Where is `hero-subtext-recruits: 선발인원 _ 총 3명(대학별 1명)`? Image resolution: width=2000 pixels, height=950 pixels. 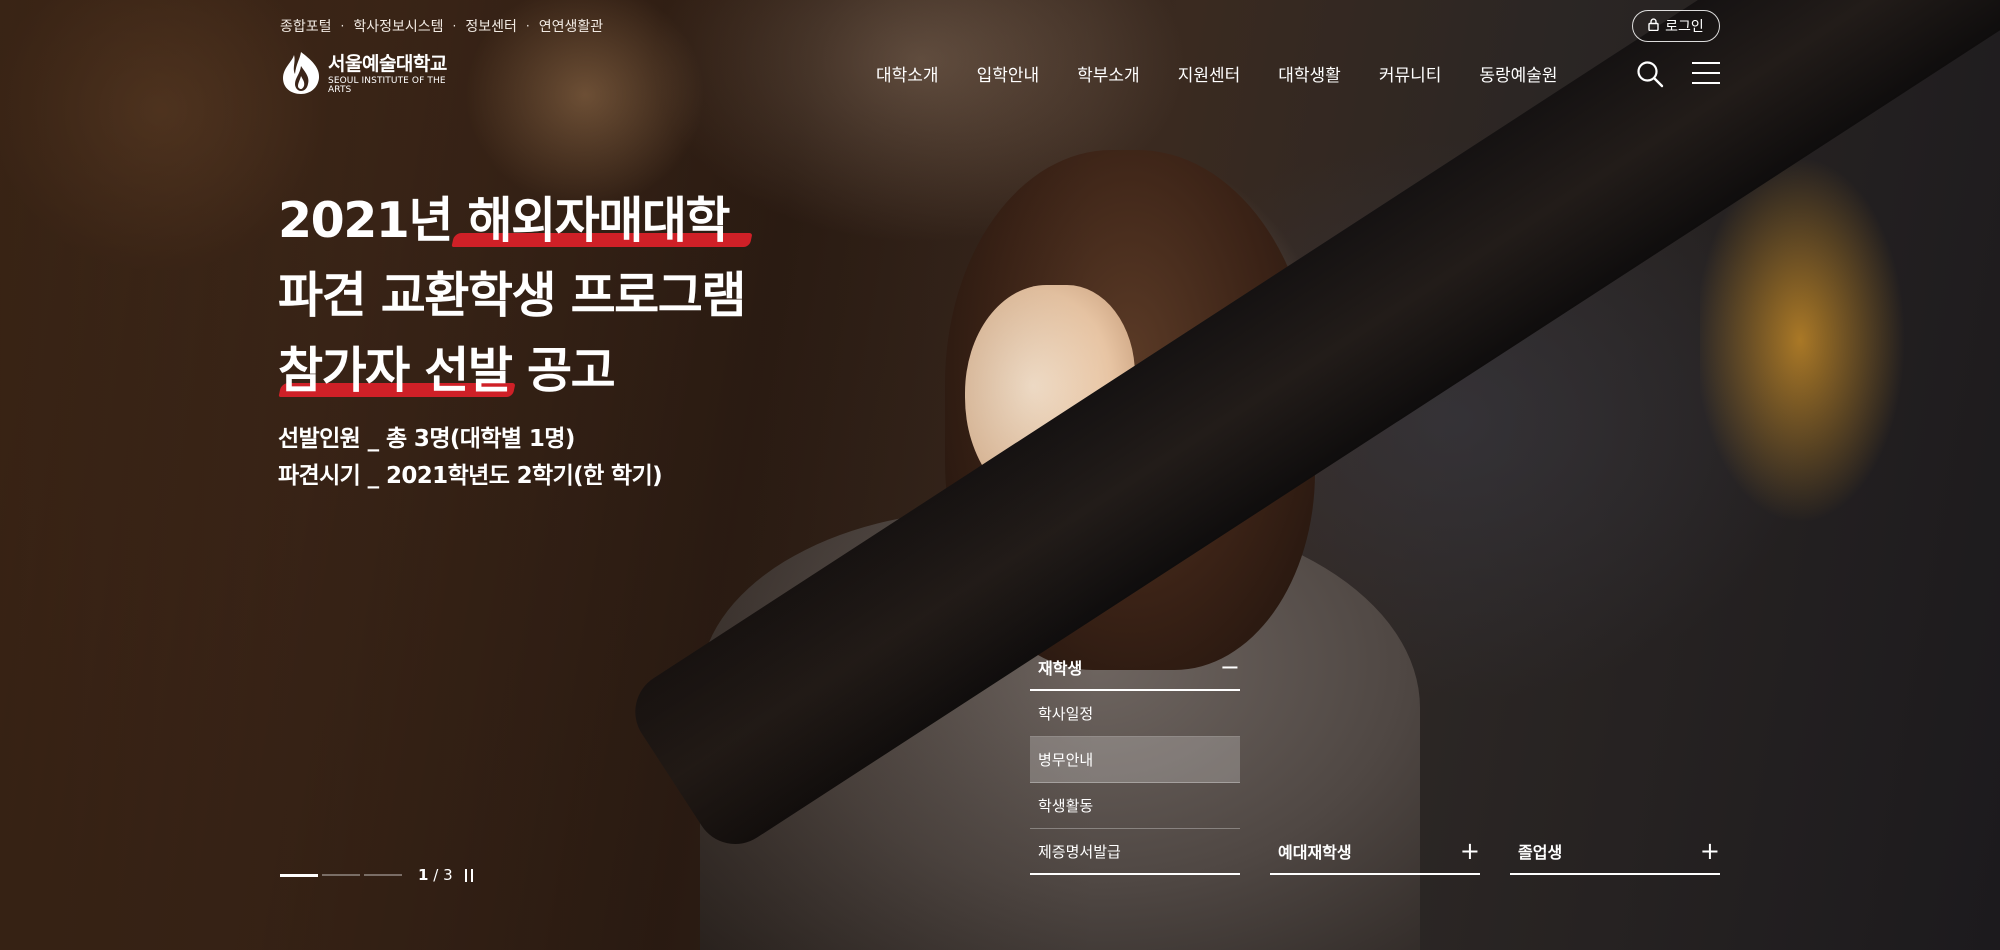
hero-subtext-recruits: 선발인원 _ 총 3명(대학별 1명) is located at coordinates (426, 439).